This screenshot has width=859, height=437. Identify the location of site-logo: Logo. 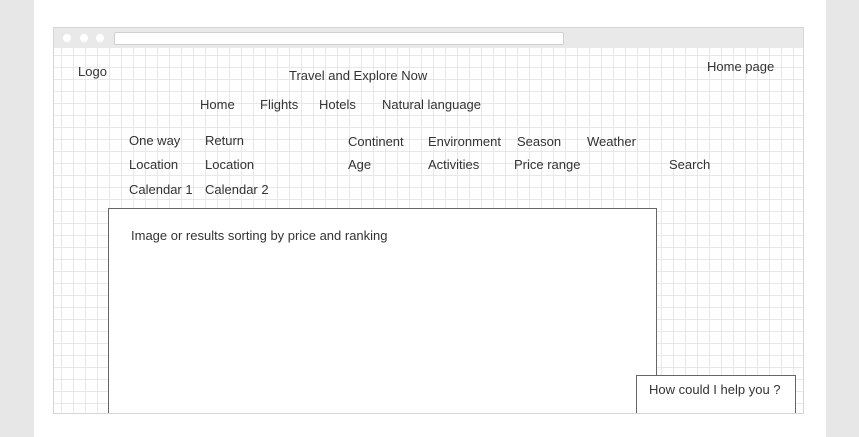
(92, 71).